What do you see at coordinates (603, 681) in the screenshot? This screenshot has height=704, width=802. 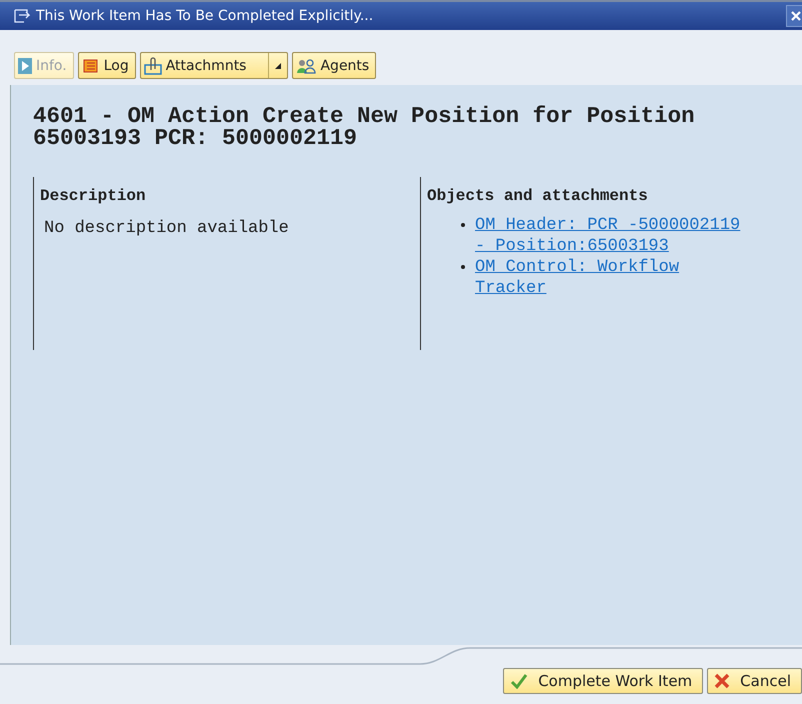 I see `complete-button: Complete Work Item` at bounding box center [603, 681].